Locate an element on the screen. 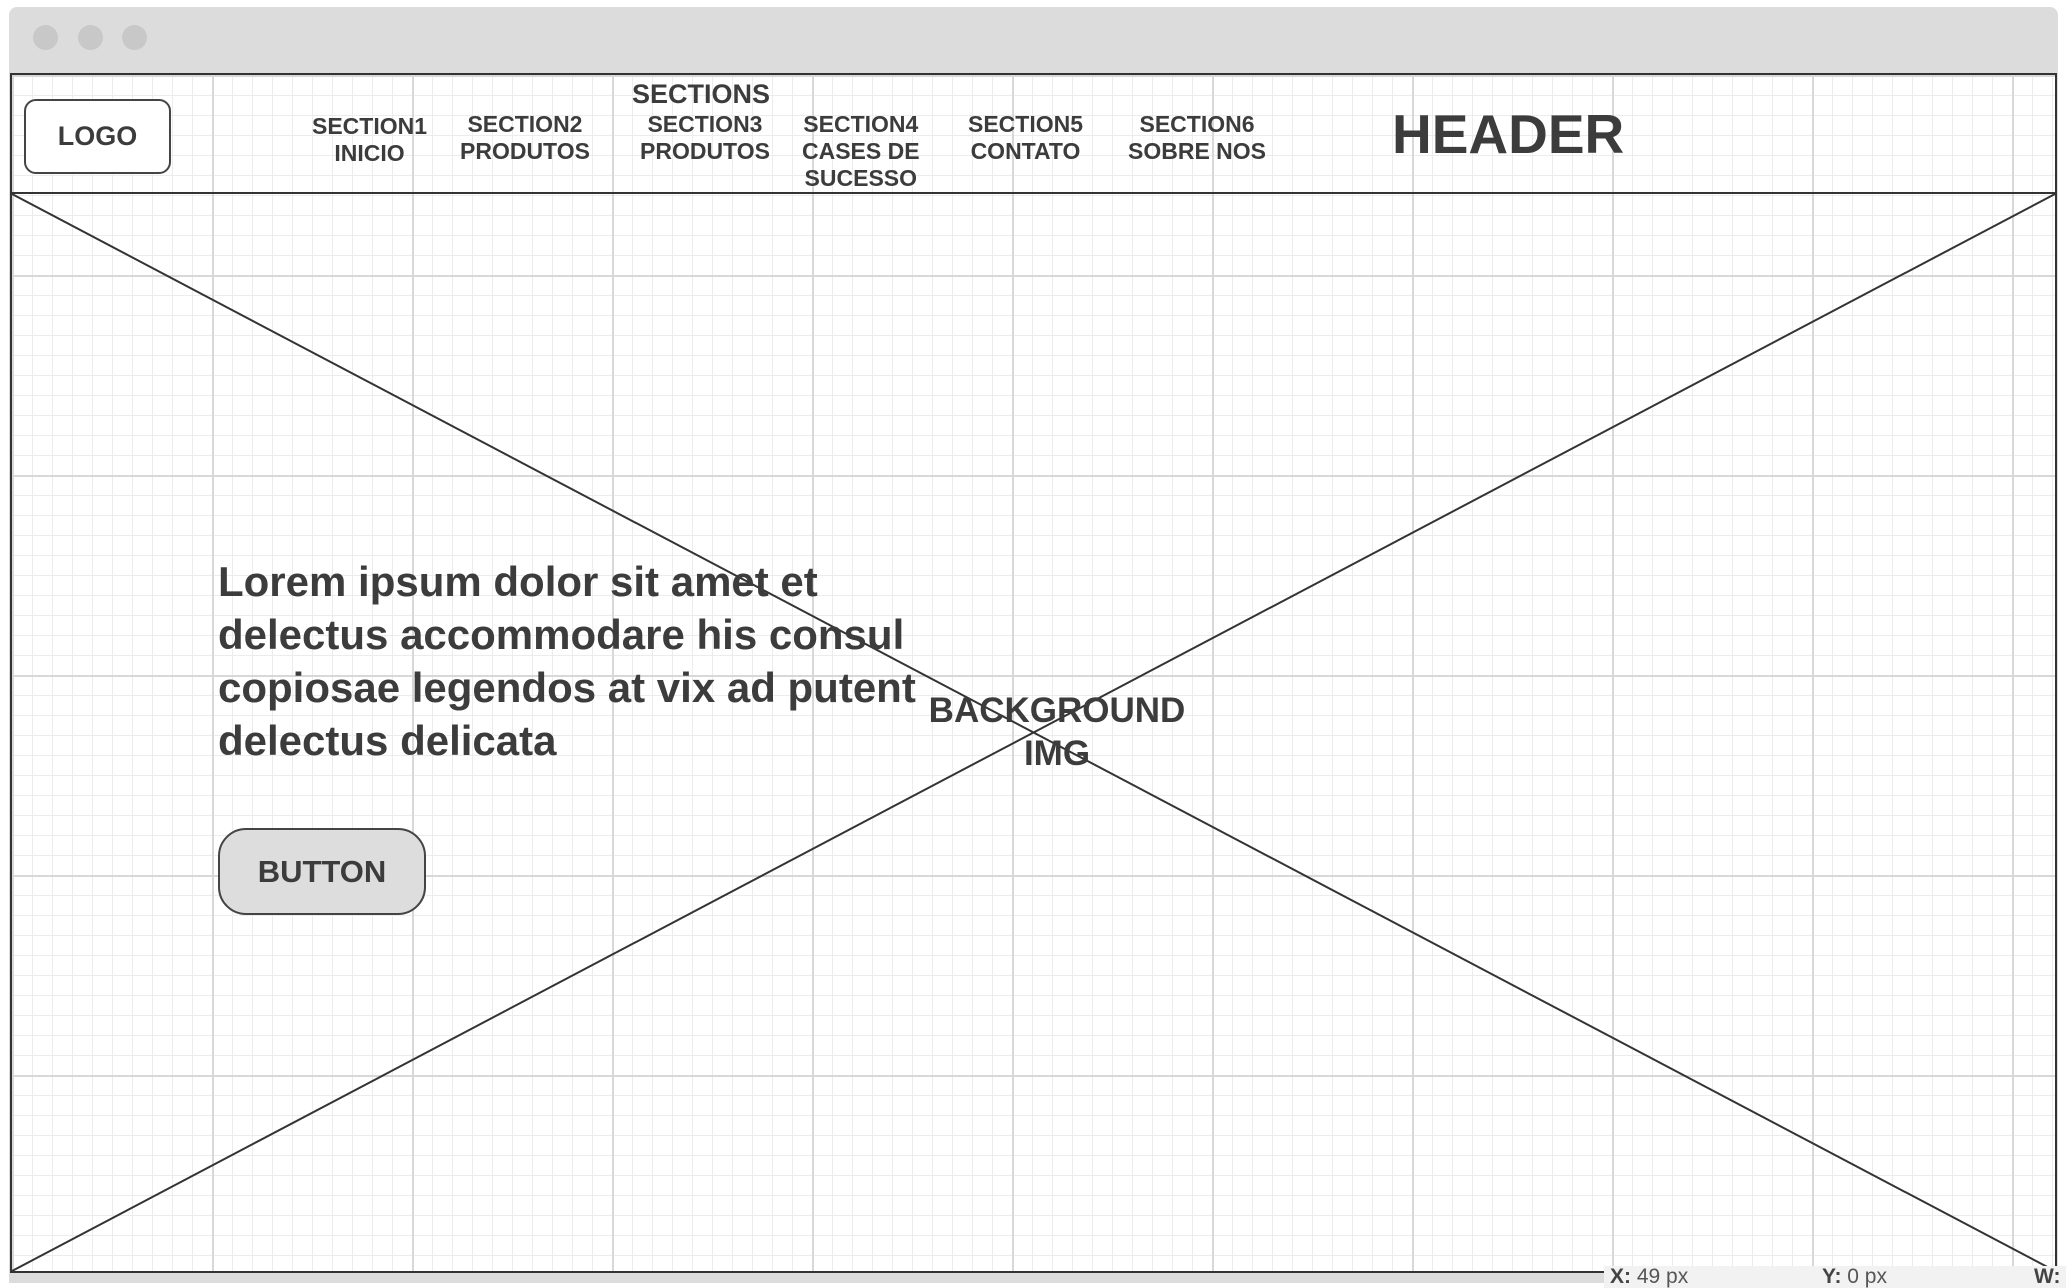 The height and width of the screenshot is (1288, 2070). background-image-label: BACKGROUND IMG is located at coordinates (1057, 732).